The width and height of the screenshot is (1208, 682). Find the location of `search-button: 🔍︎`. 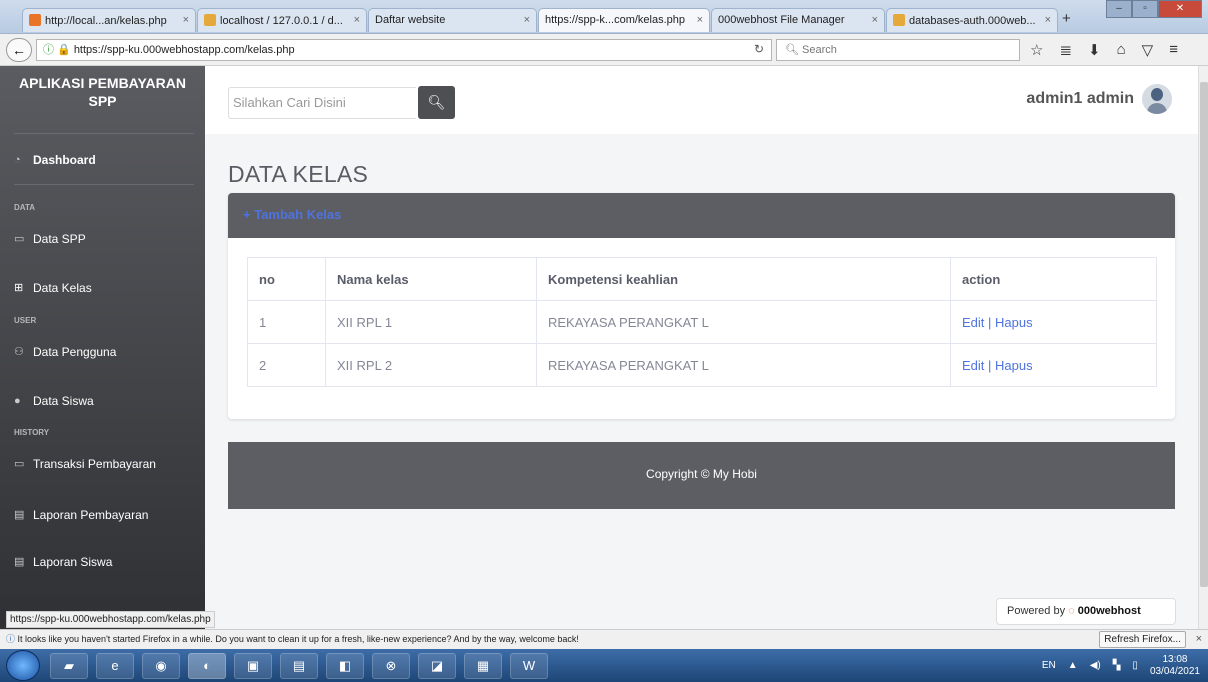

search-button: 🔍︎ is located at coordinates (436, 102).